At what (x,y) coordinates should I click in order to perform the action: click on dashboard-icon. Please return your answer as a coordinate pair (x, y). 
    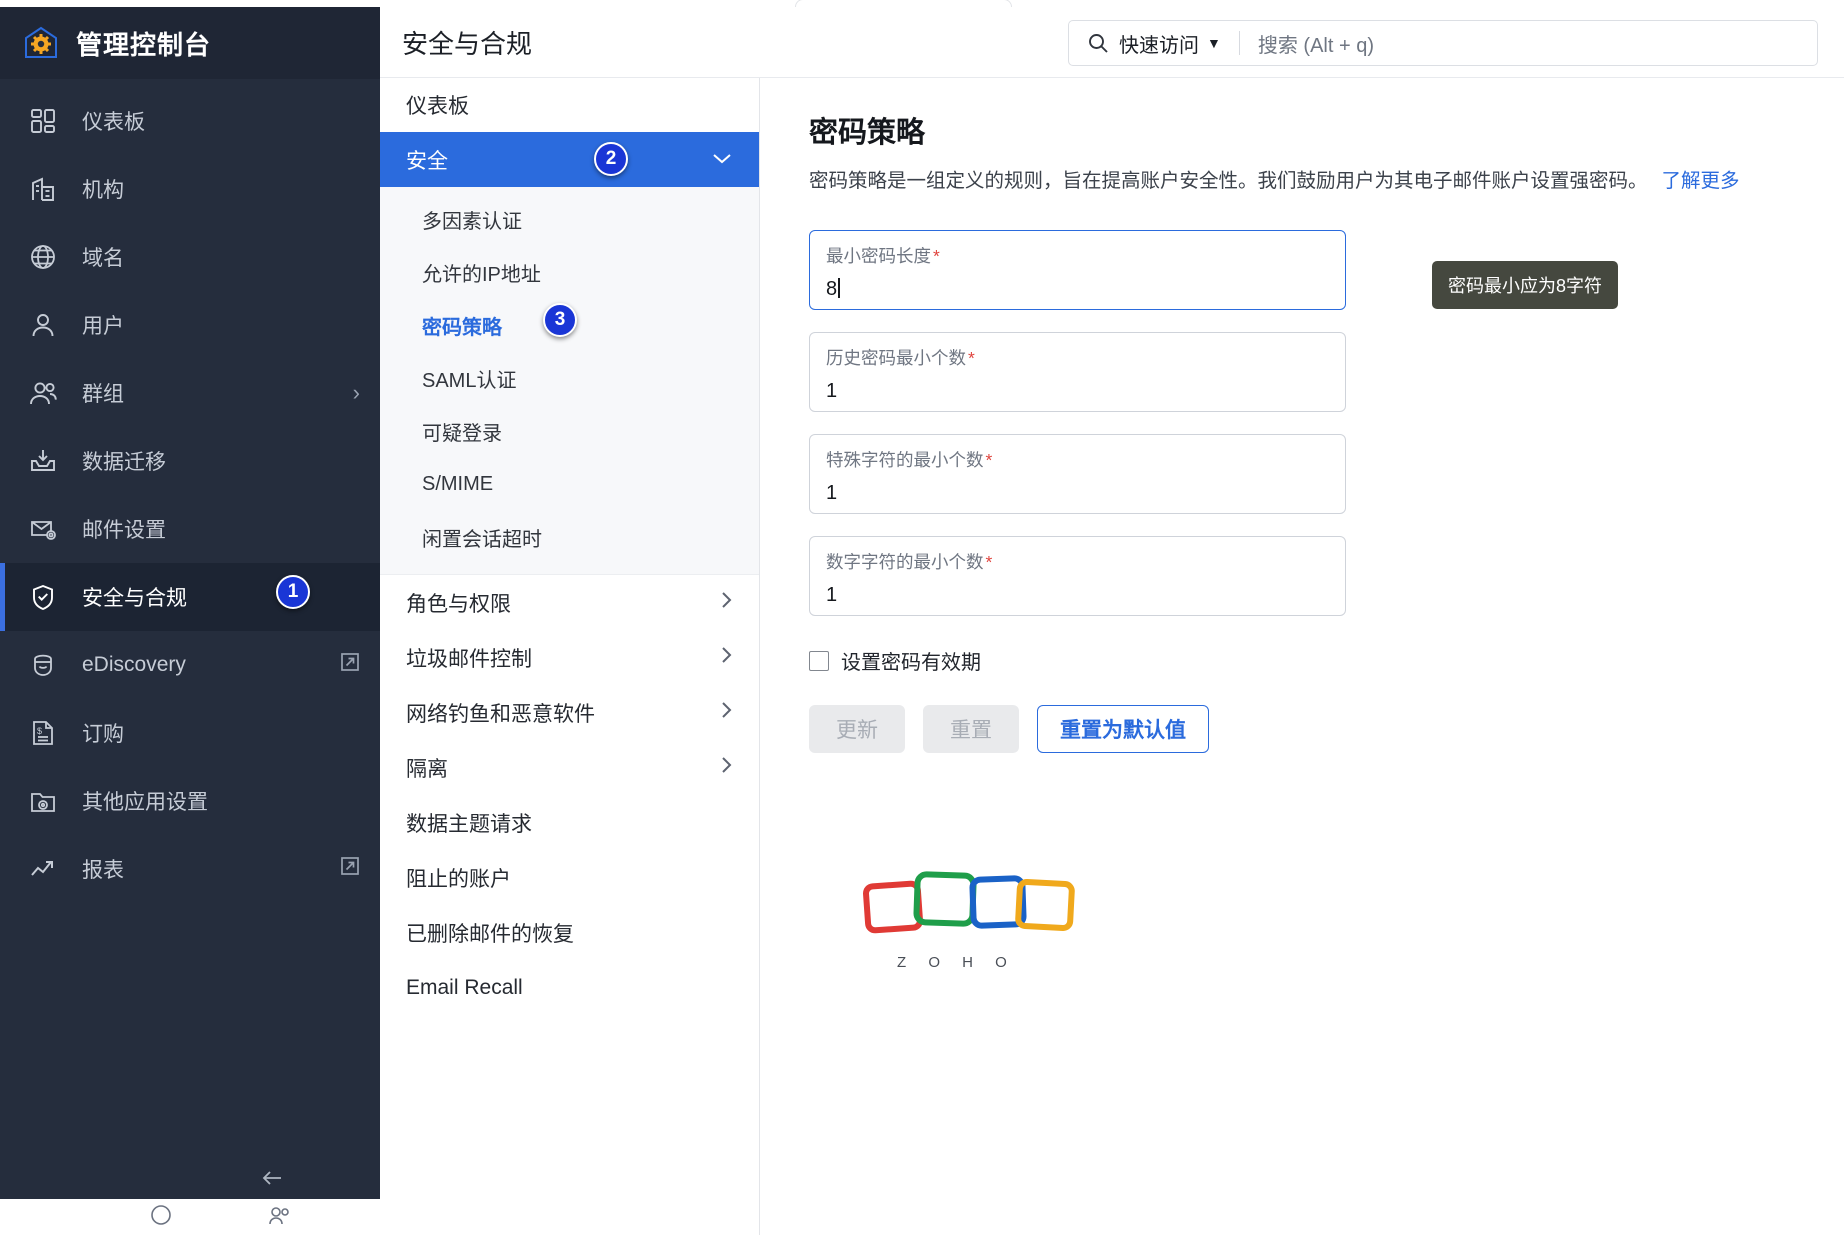
    Looking at the image, I should click on (43, 121).